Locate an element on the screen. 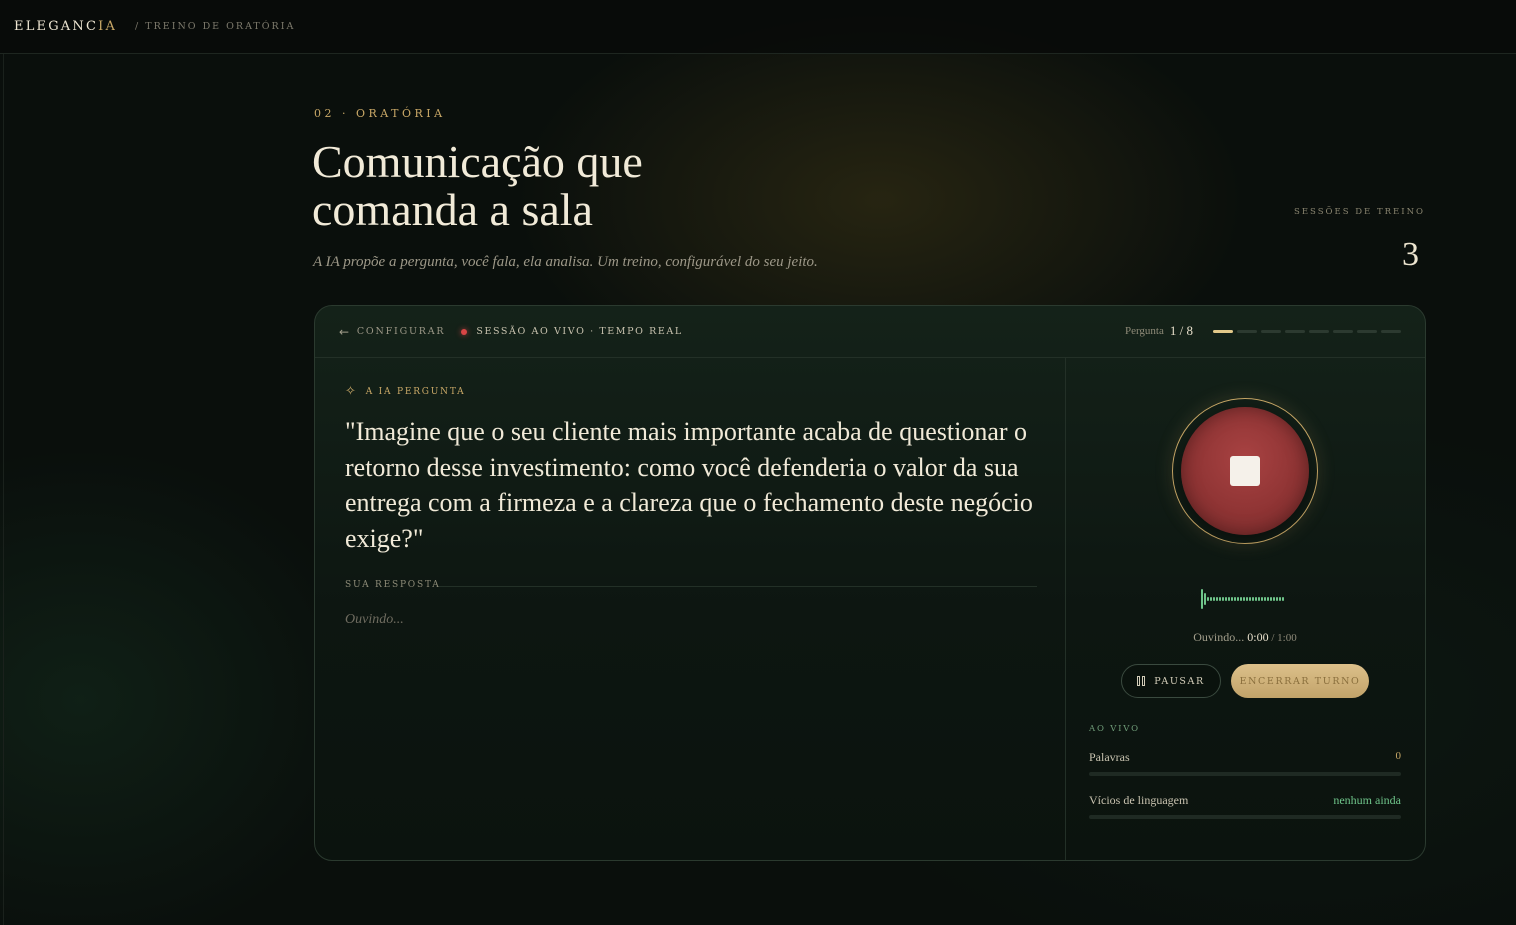 This screenshot has width=1516, height=925. stop-icon is located at coordinates (1245, 471).